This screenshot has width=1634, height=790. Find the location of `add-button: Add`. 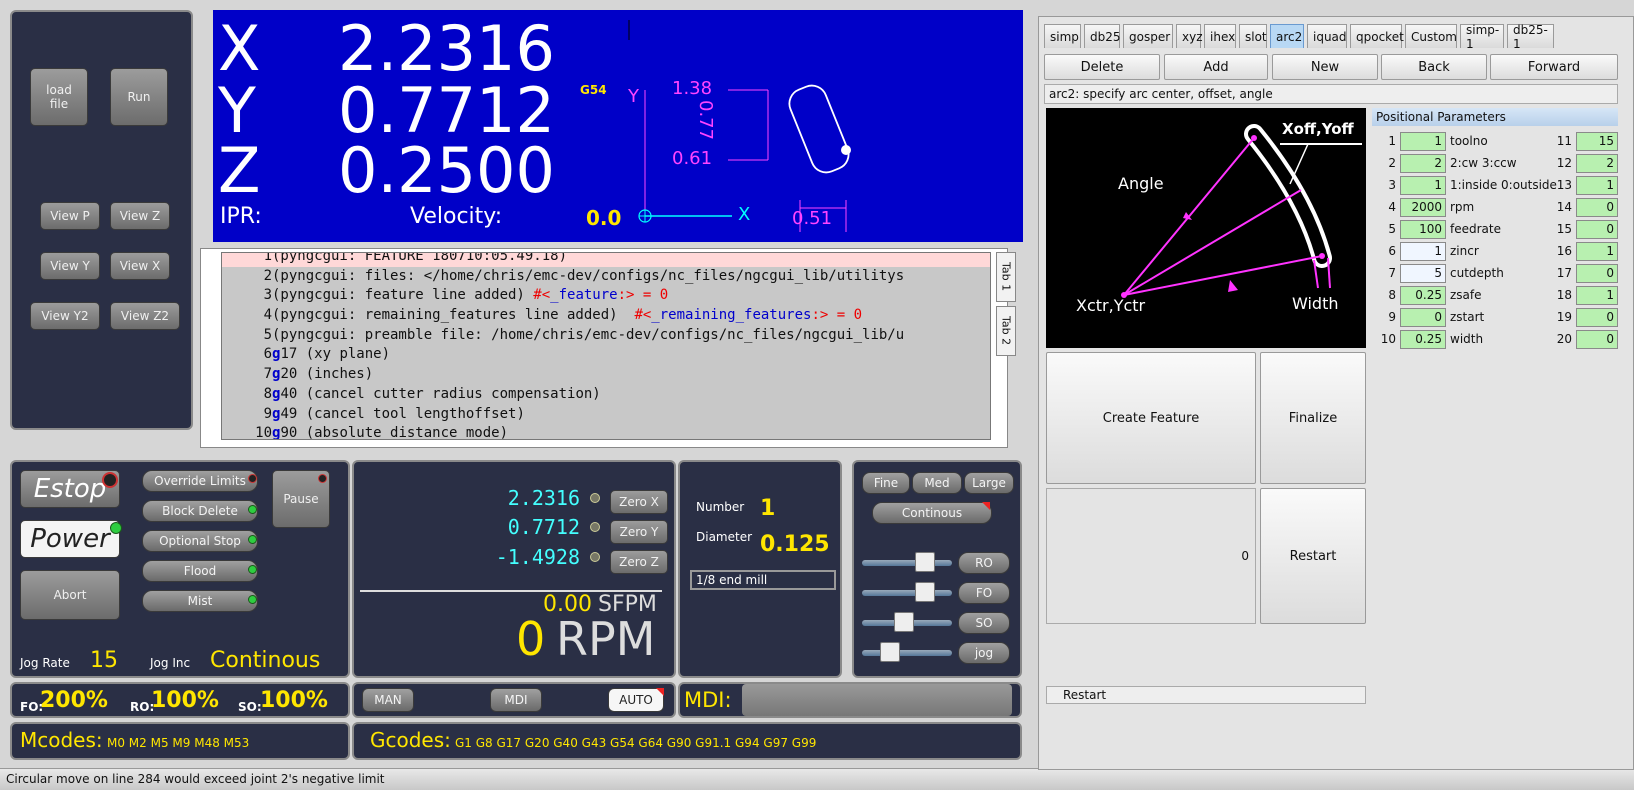

add-button: Add is located at coordinates (1216, 67).